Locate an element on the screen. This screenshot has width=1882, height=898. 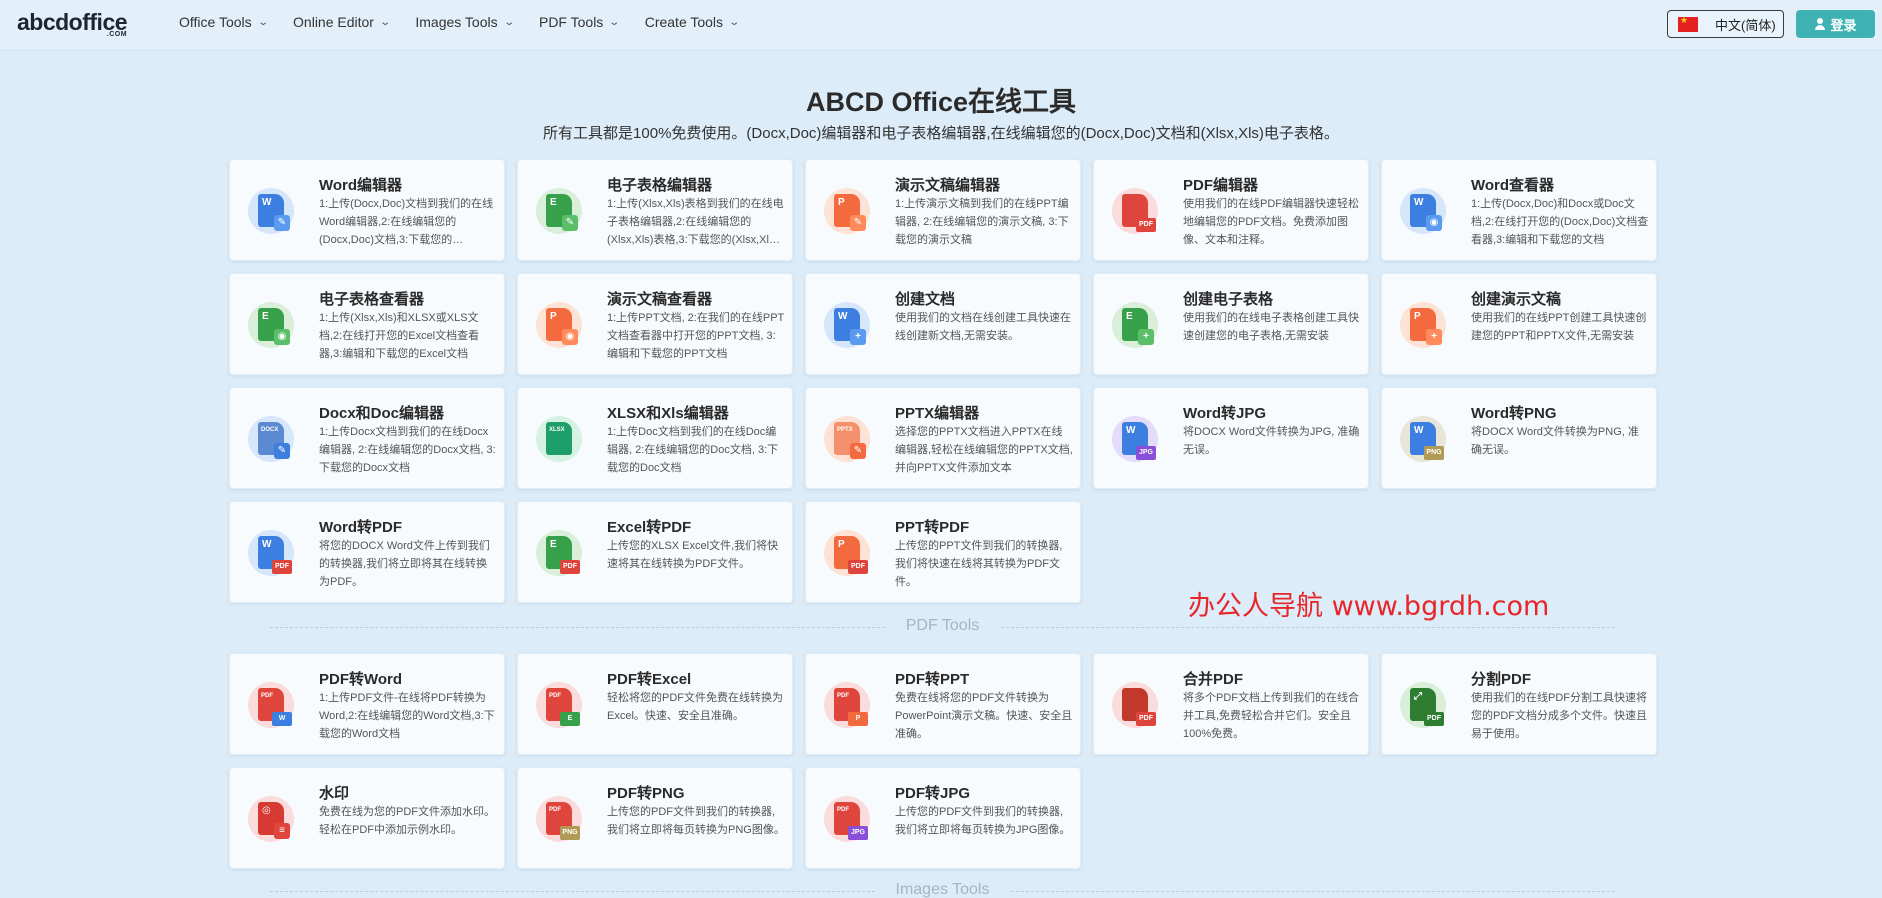
nav-pdf-tools: PDF Tools ⌄ is located at coordinates (579, 22).